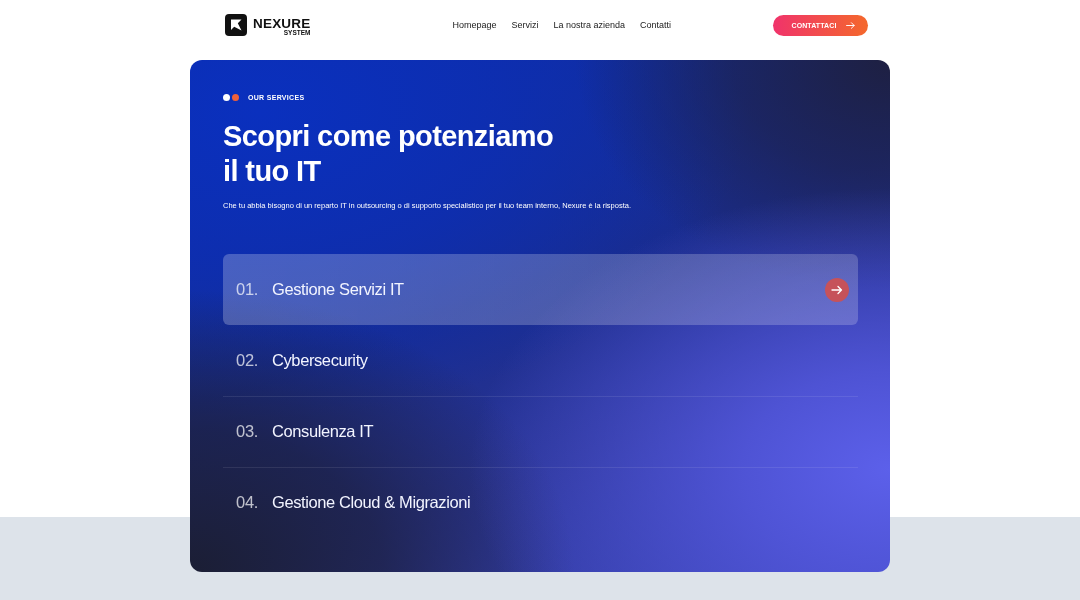 This screenshot has width=1080, height=600. What do you see at coordinates (371, 502) in the screenshot?
I see `service-title: Gestione Cloud & Migrazioni` at bounding box center [371, 502].